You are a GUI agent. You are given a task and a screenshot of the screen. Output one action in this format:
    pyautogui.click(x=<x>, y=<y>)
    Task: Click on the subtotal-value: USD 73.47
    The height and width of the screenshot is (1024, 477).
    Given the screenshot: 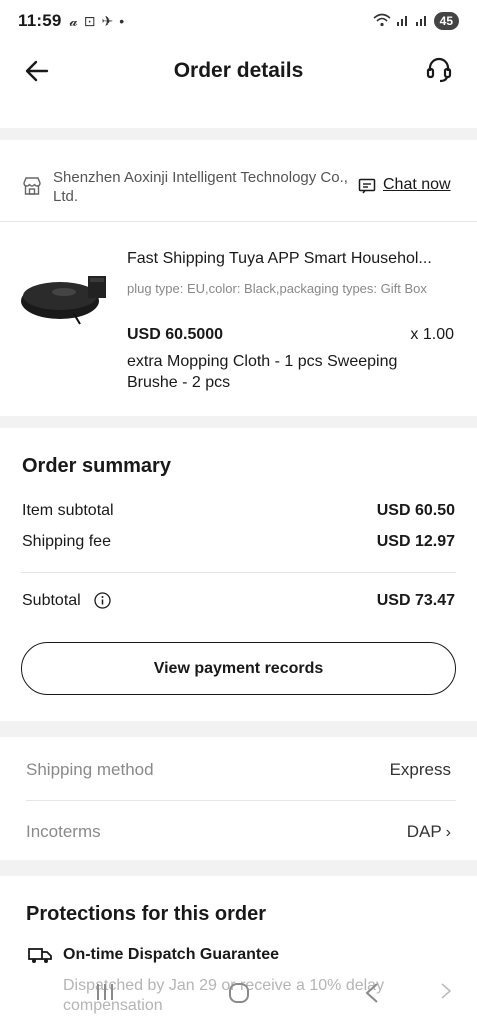 What is the action you would take?
    pyautogui.click(x=415, y=600)
    